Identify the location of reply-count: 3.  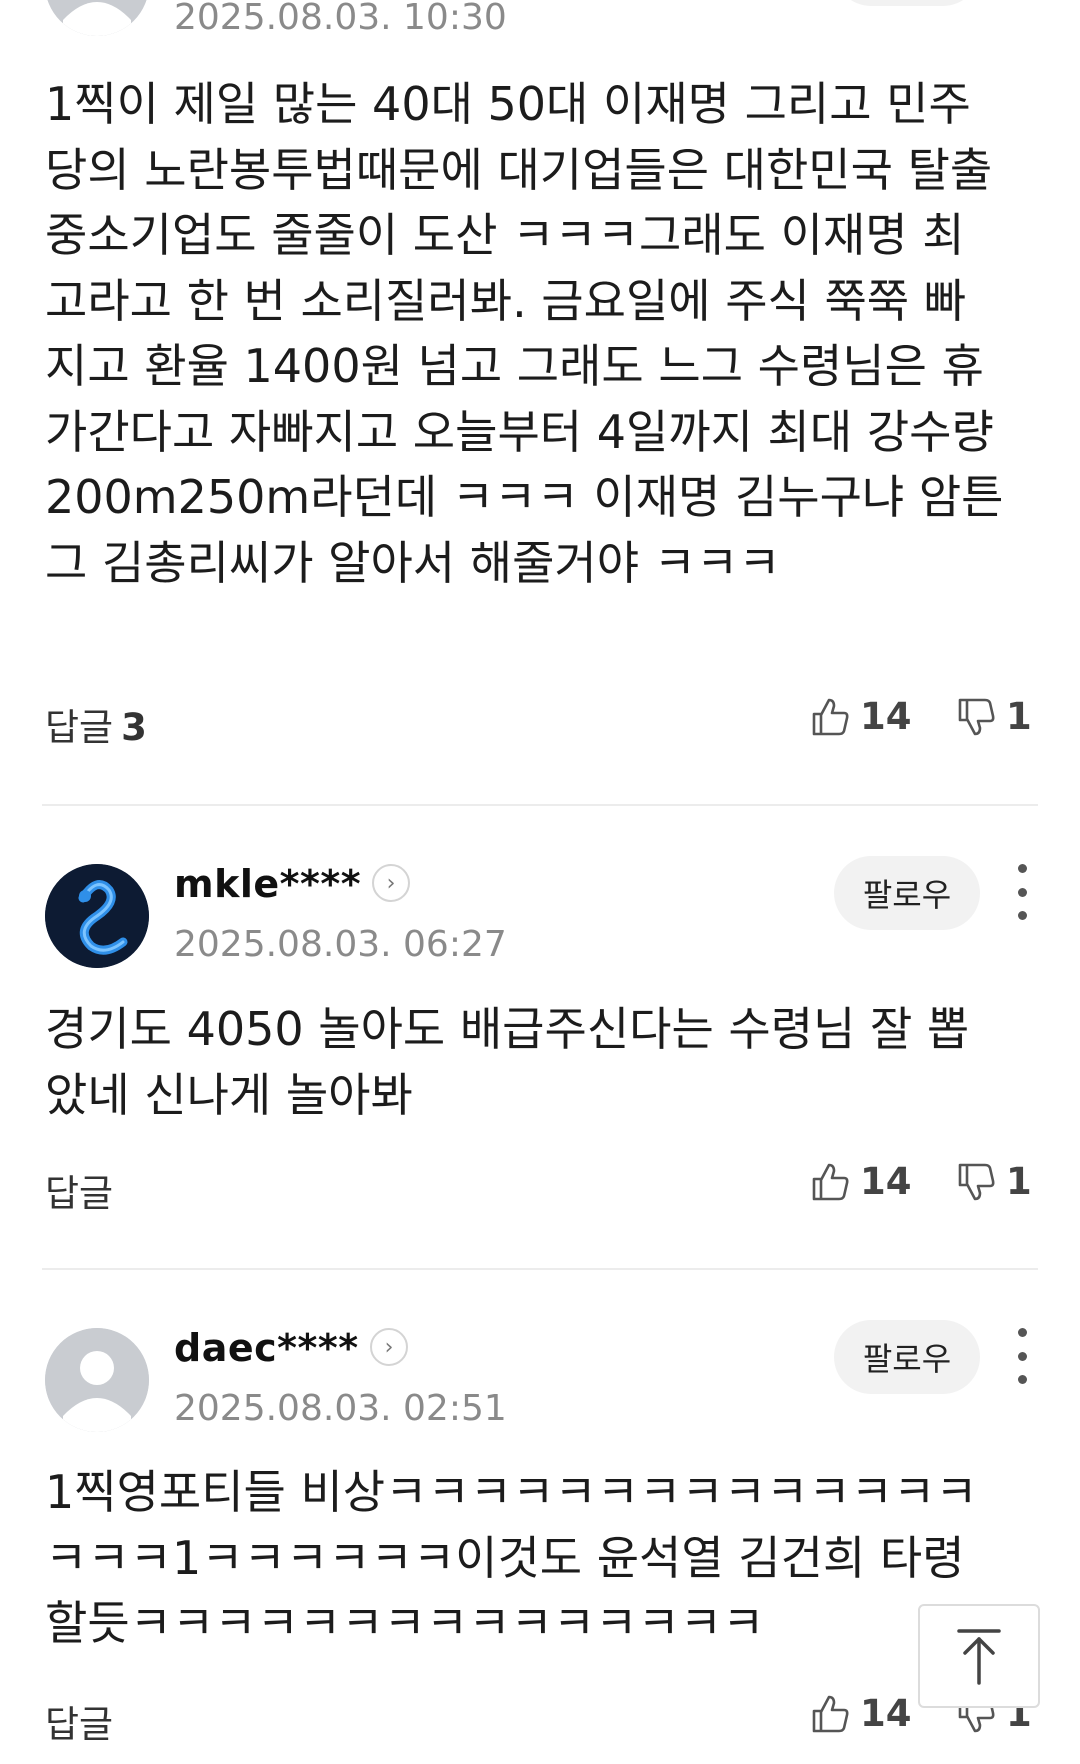
(134, 727).